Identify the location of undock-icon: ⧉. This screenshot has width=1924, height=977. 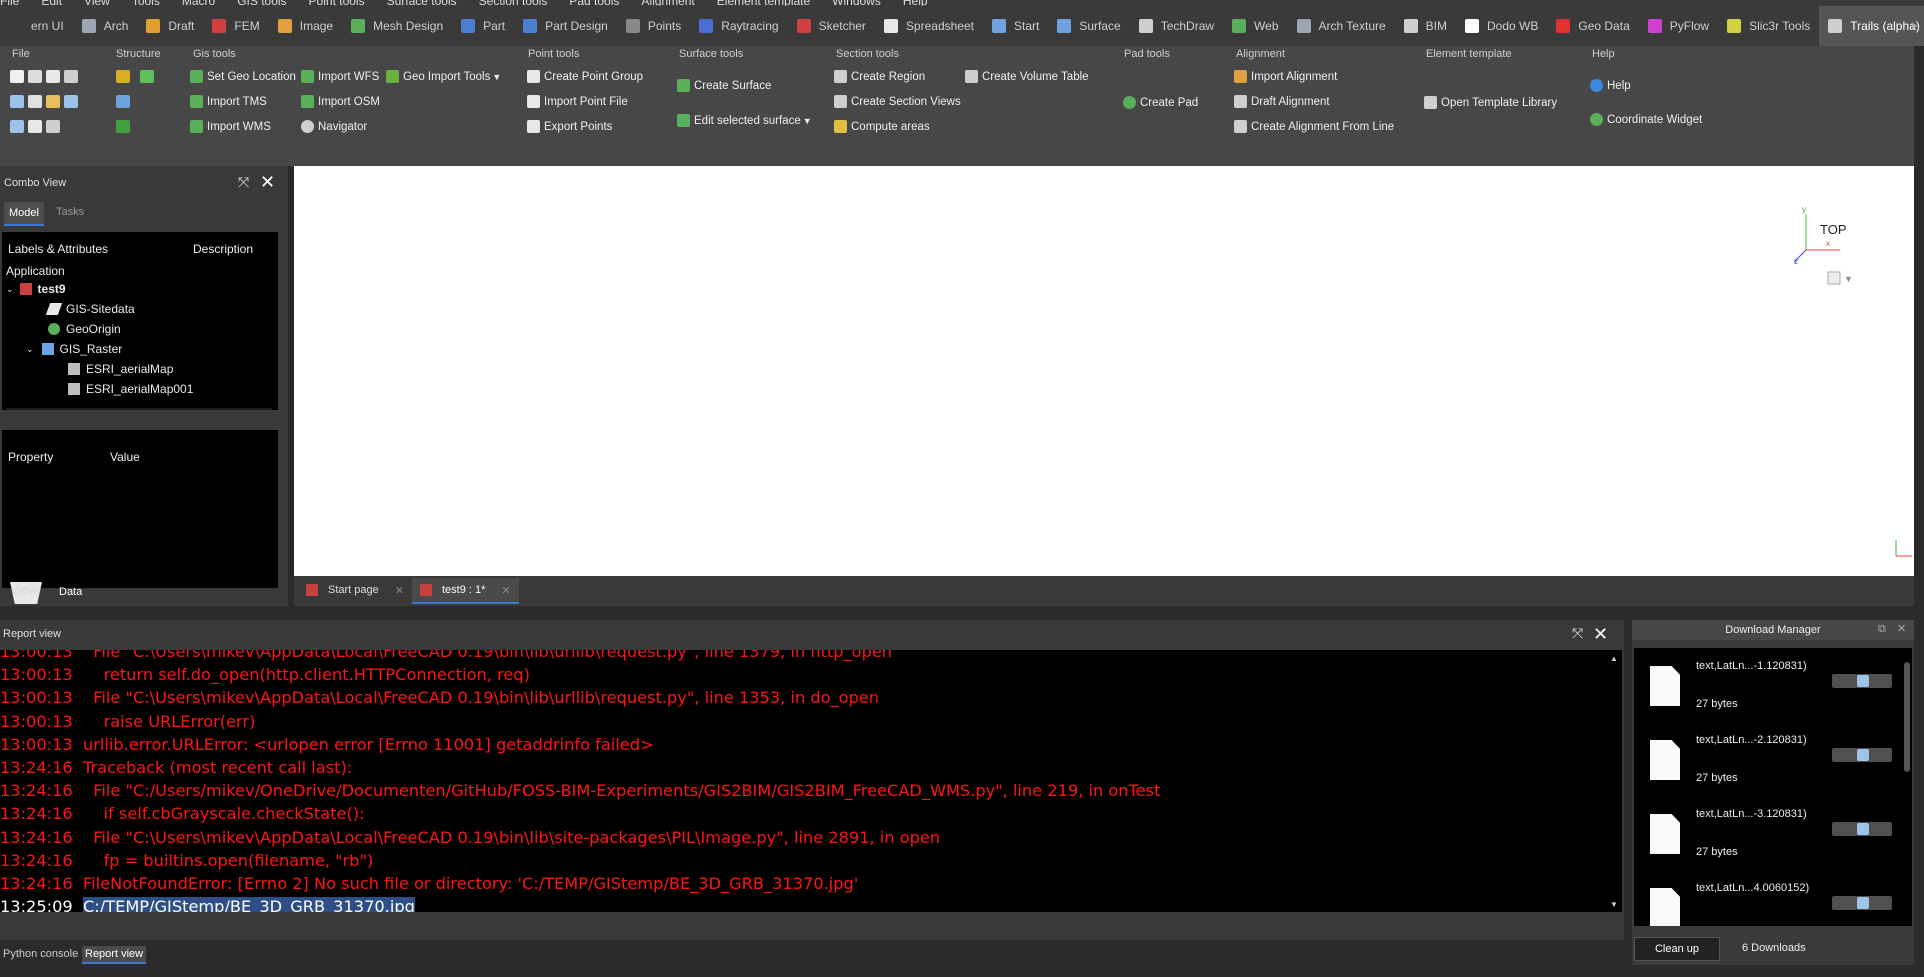
(1882, 629).